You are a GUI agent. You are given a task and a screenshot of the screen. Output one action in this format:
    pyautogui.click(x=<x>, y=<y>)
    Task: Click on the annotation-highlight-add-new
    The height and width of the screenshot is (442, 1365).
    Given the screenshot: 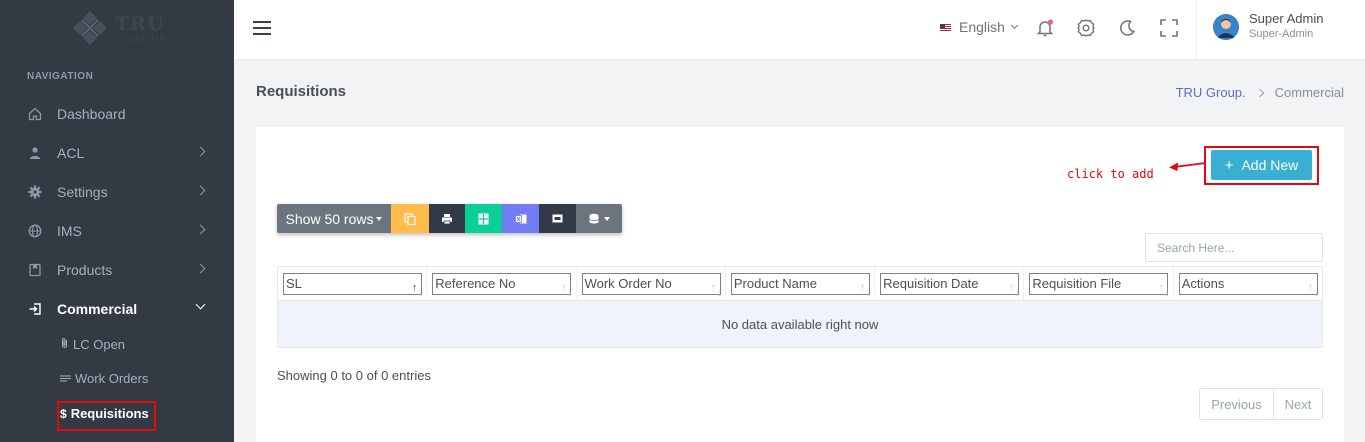 What is the action you would take?
    pyautogui.click(x=1261, y=165)
    